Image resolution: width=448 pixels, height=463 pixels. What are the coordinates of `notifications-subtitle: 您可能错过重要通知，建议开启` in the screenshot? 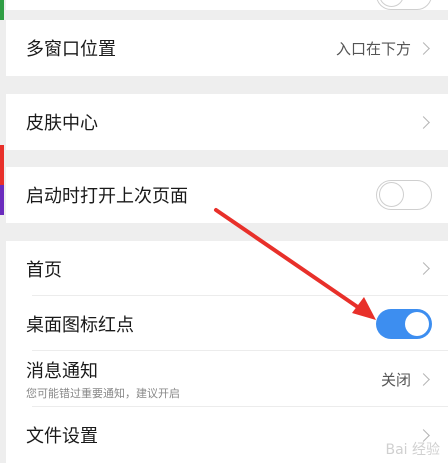 It's located at (103, 393).